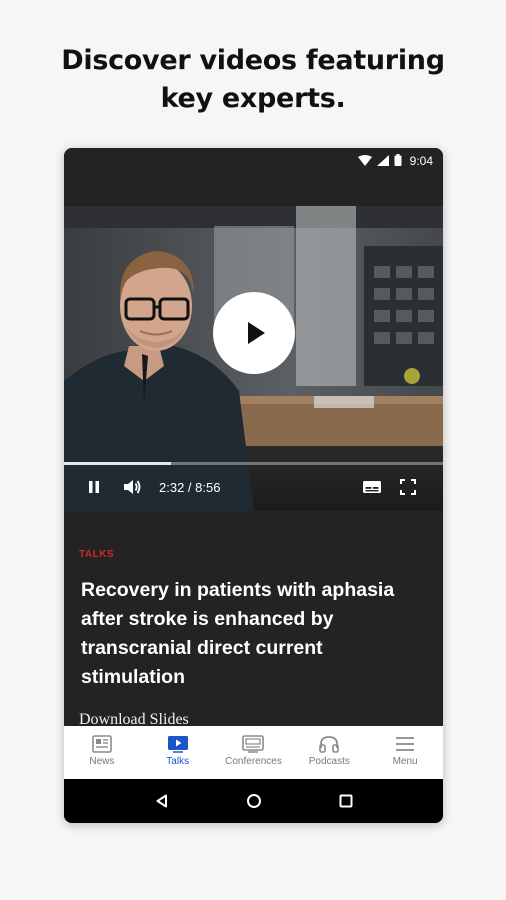 This screenshot has width=506, height=900. What do you see at coordinates (253, 98) in the screenshot?
I see `headline-line-2: key experts.` at bounding box center [253, 98].